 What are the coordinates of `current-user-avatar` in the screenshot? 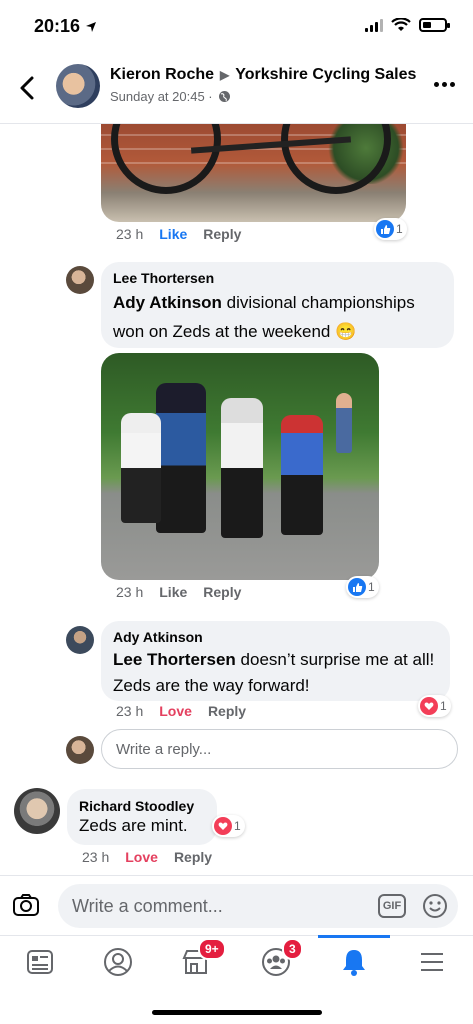 It's located at (80, 750).